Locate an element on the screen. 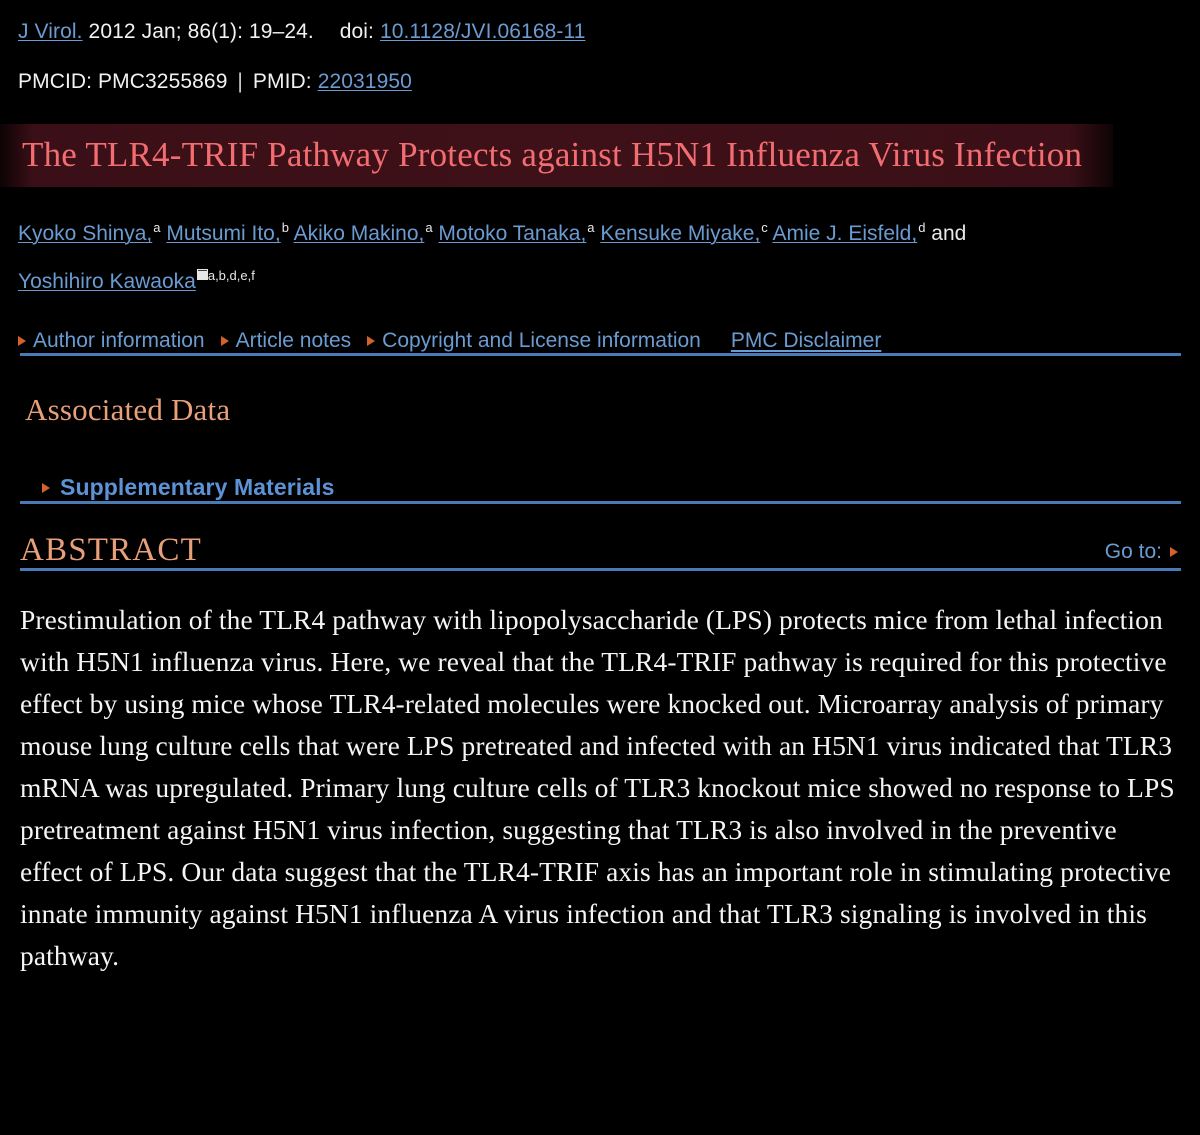  article-notes-link: Article notes is located at coordinates (294, 341).